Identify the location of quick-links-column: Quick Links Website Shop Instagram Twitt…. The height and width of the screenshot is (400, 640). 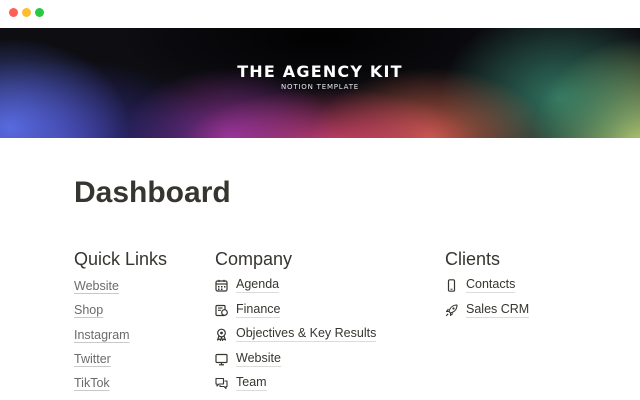
(121, 319).